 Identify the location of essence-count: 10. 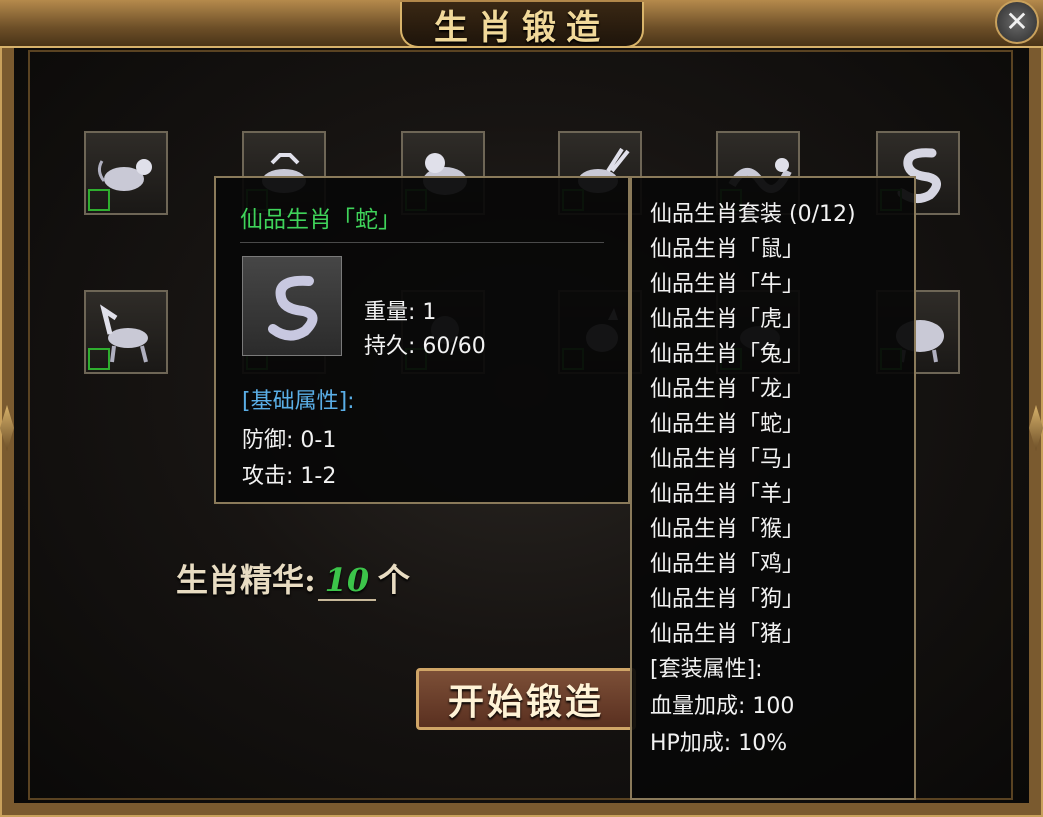
(346, 581).